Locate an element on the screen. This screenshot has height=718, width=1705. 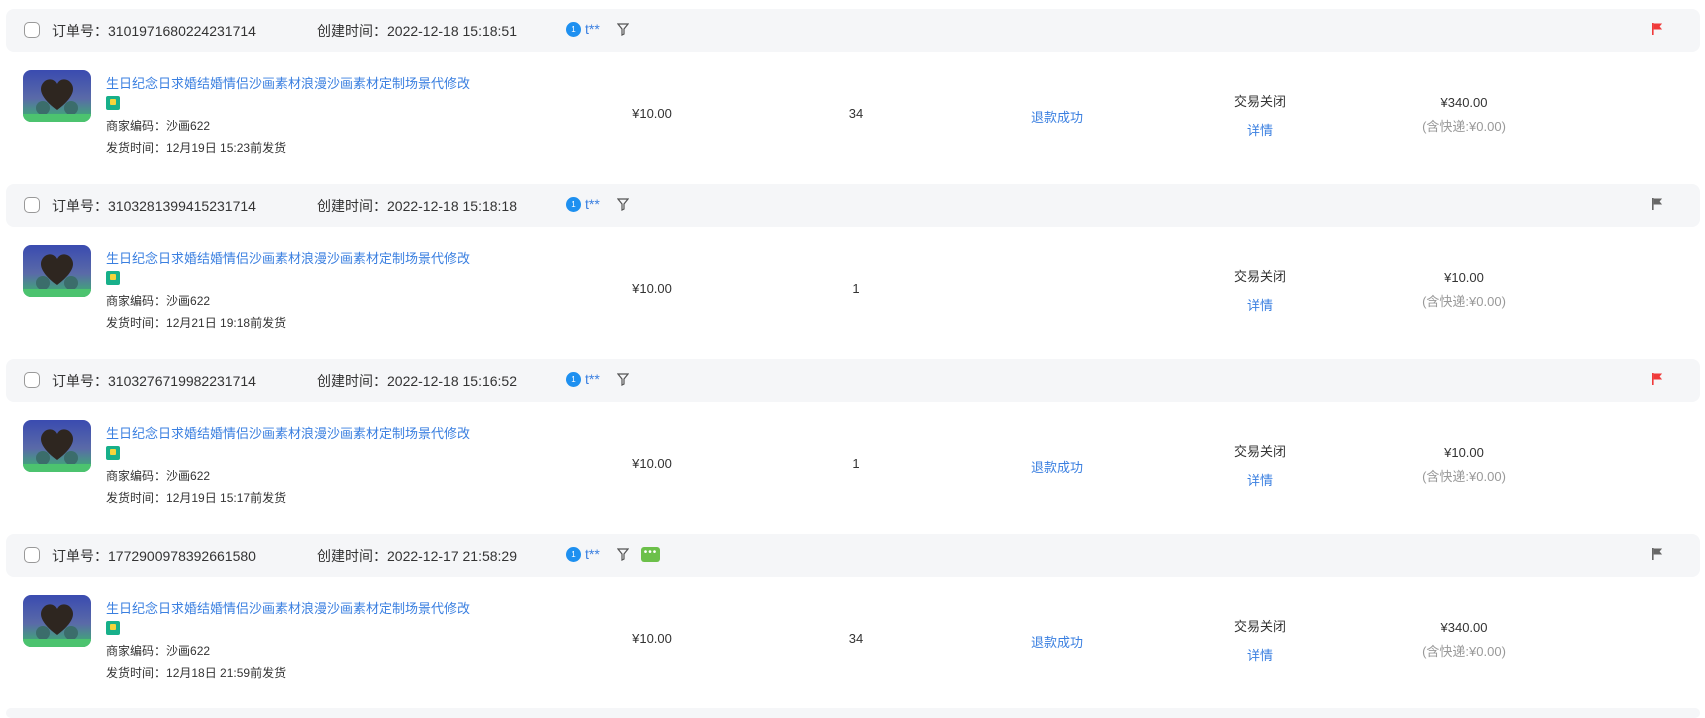
order-number: 订单号：3101971680224231714 is located at coordinates (154, 31).